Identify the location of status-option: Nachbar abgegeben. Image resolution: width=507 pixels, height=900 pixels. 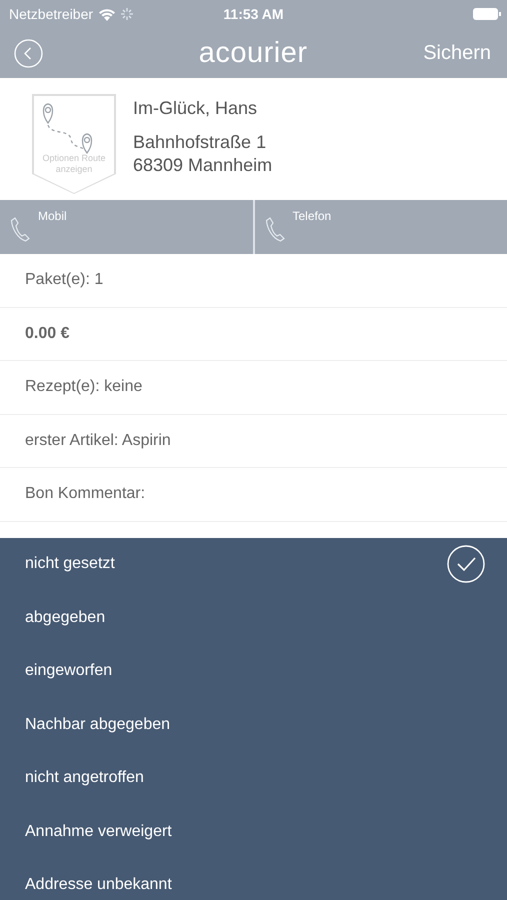
(253, 725).